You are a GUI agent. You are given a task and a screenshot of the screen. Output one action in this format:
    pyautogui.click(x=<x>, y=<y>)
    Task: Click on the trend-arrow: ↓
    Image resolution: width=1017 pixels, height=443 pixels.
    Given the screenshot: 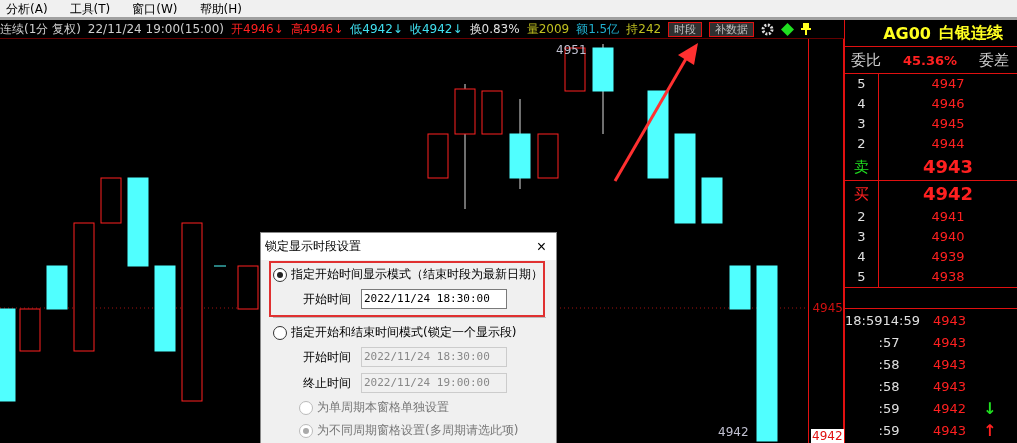 What is the action you would take?
    pyautogui.click(x=990, y=408)
    